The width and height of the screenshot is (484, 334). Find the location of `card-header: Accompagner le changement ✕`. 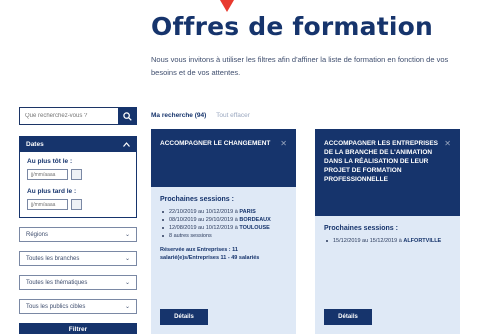

card-header: Accompagner le changement ✕ is located at coordinates (223, 158).